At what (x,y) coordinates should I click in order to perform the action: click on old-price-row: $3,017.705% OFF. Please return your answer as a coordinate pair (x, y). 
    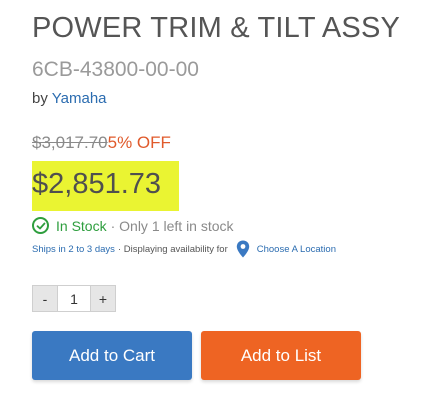
    Looking at the image, I should click on (101, 143).